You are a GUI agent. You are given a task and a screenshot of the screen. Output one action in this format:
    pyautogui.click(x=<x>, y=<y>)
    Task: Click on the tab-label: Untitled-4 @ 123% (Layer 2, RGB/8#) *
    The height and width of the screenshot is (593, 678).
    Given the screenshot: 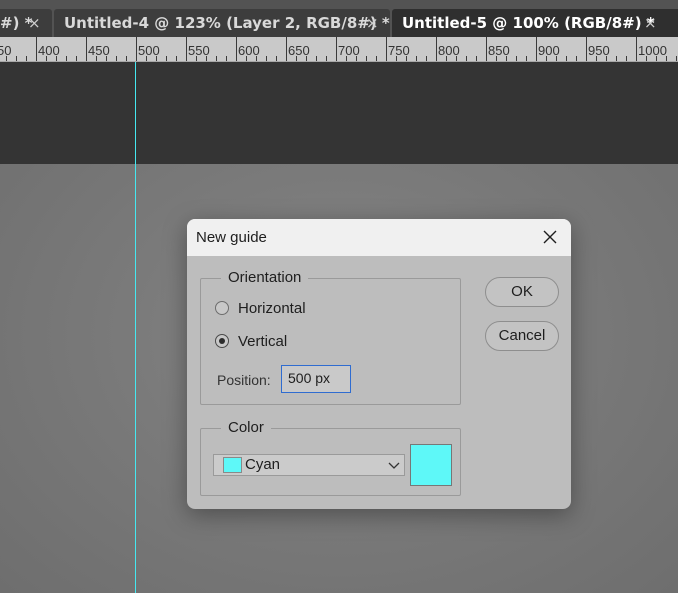 What is the action you would take?
    pyautogui.click(x=227, y=23)
    